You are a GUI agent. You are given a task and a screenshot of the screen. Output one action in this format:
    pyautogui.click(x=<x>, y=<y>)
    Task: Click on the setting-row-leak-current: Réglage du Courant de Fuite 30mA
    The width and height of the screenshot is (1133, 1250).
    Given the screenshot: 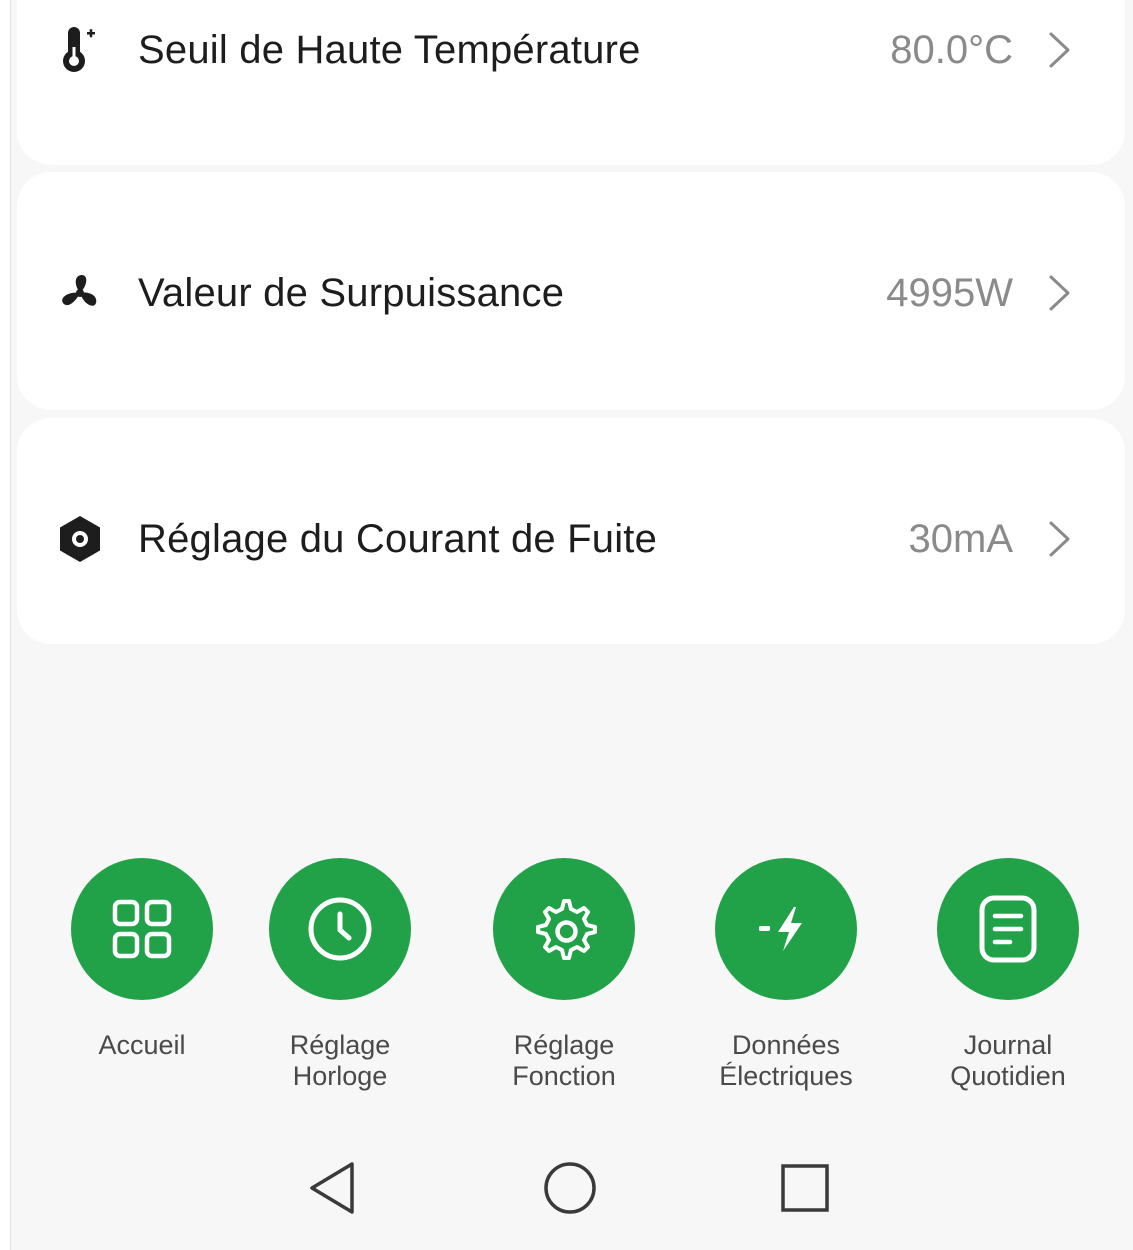 What is the action you would take?
    pyautogui.click(x=571, y=539)
    